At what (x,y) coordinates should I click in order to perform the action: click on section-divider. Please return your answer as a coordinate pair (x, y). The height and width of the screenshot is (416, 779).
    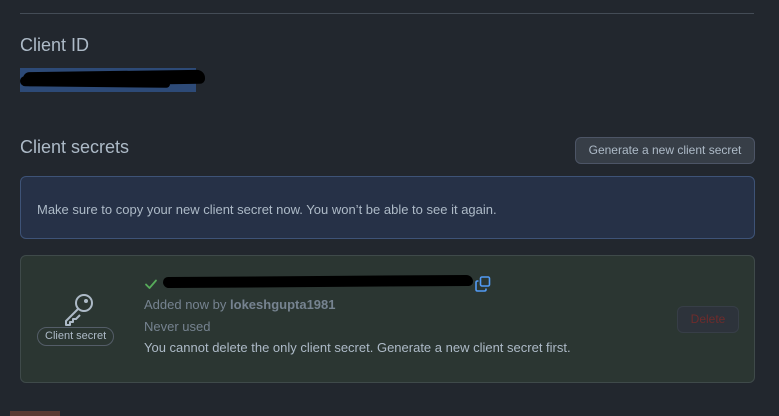
    Looking at the image, I should click on (387, 13).